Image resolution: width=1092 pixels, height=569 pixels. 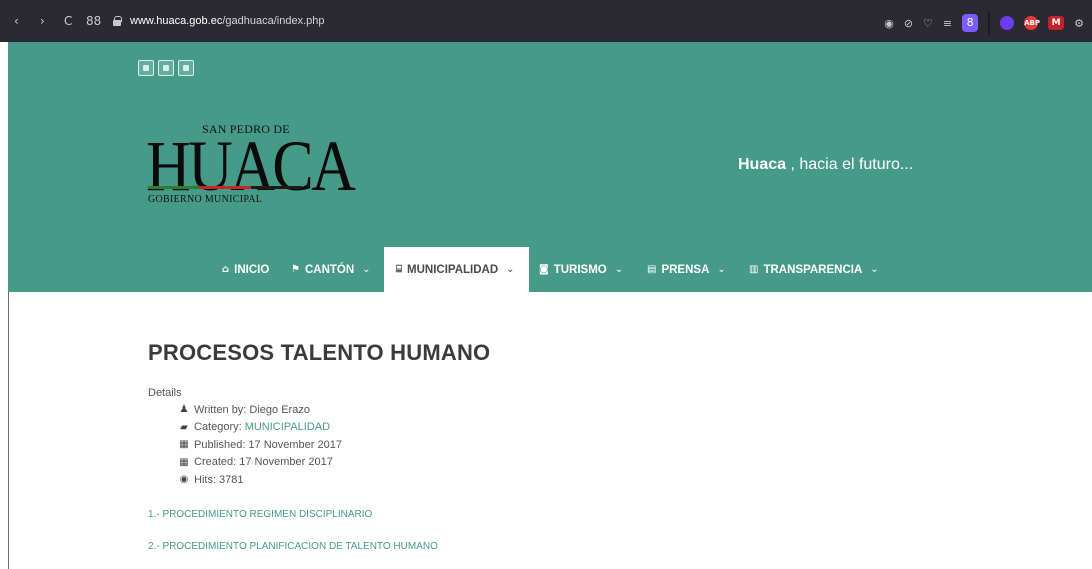 I want to click on mega-icon: M, so click(x=1056, y=23).